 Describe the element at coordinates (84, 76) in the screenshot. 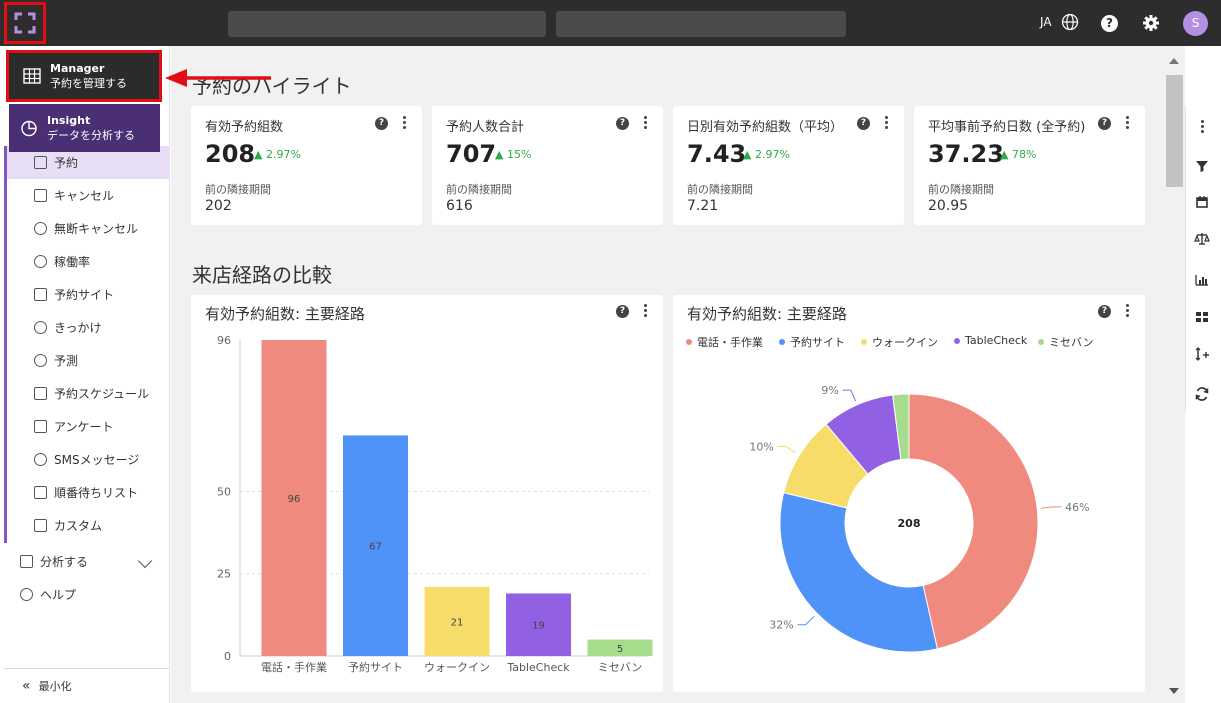

I see `menu-item-manager: Manager 予約を管理する` at that location.